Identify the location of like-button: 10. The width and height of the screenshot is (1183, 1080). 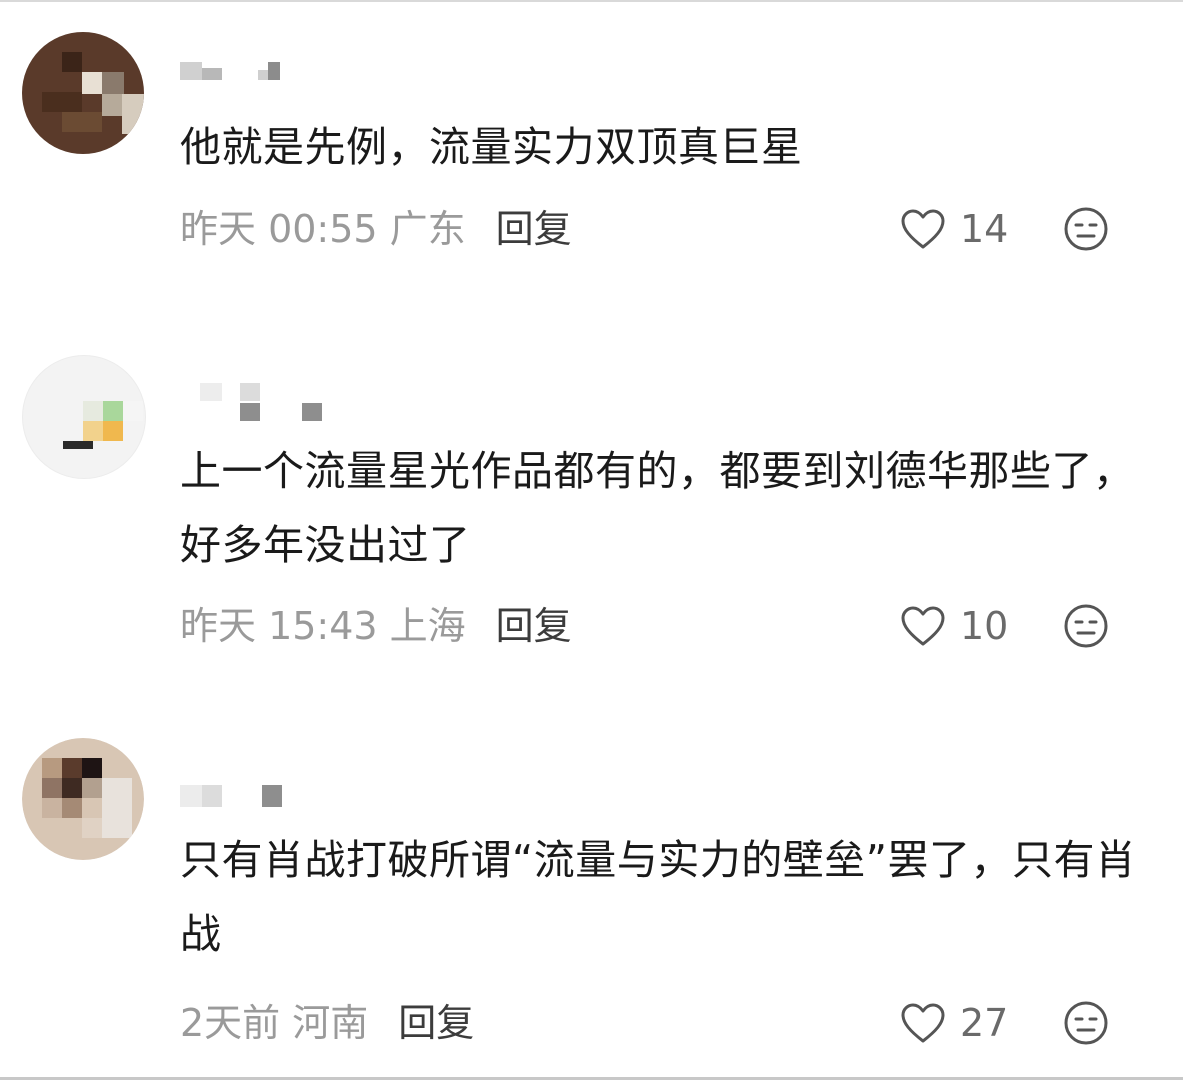
(954, 626).